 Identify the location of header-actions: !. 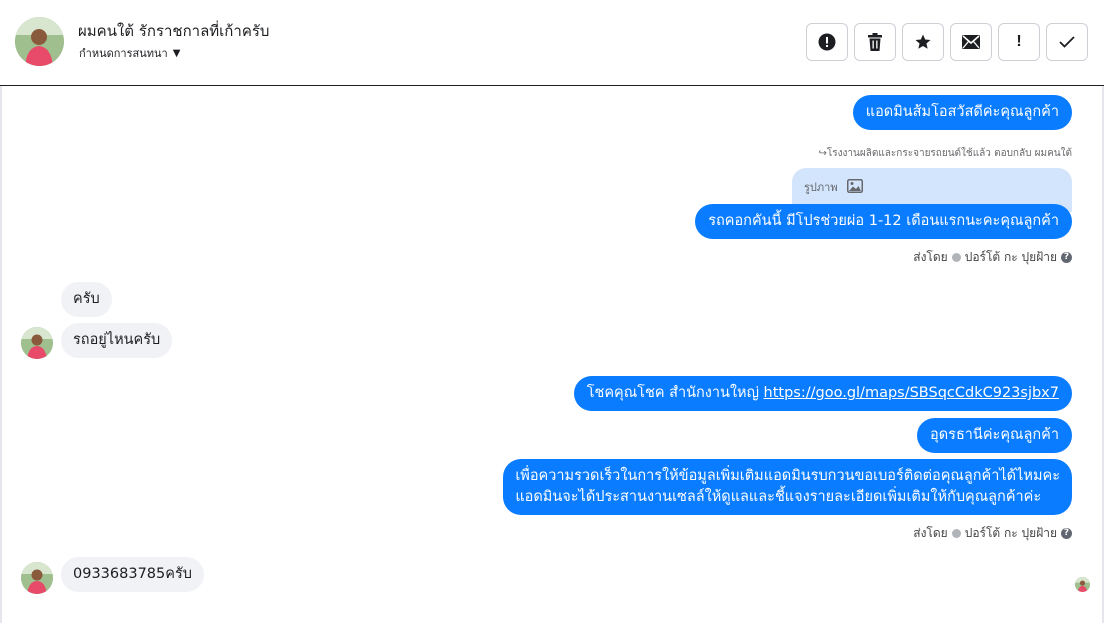
(947, 42).